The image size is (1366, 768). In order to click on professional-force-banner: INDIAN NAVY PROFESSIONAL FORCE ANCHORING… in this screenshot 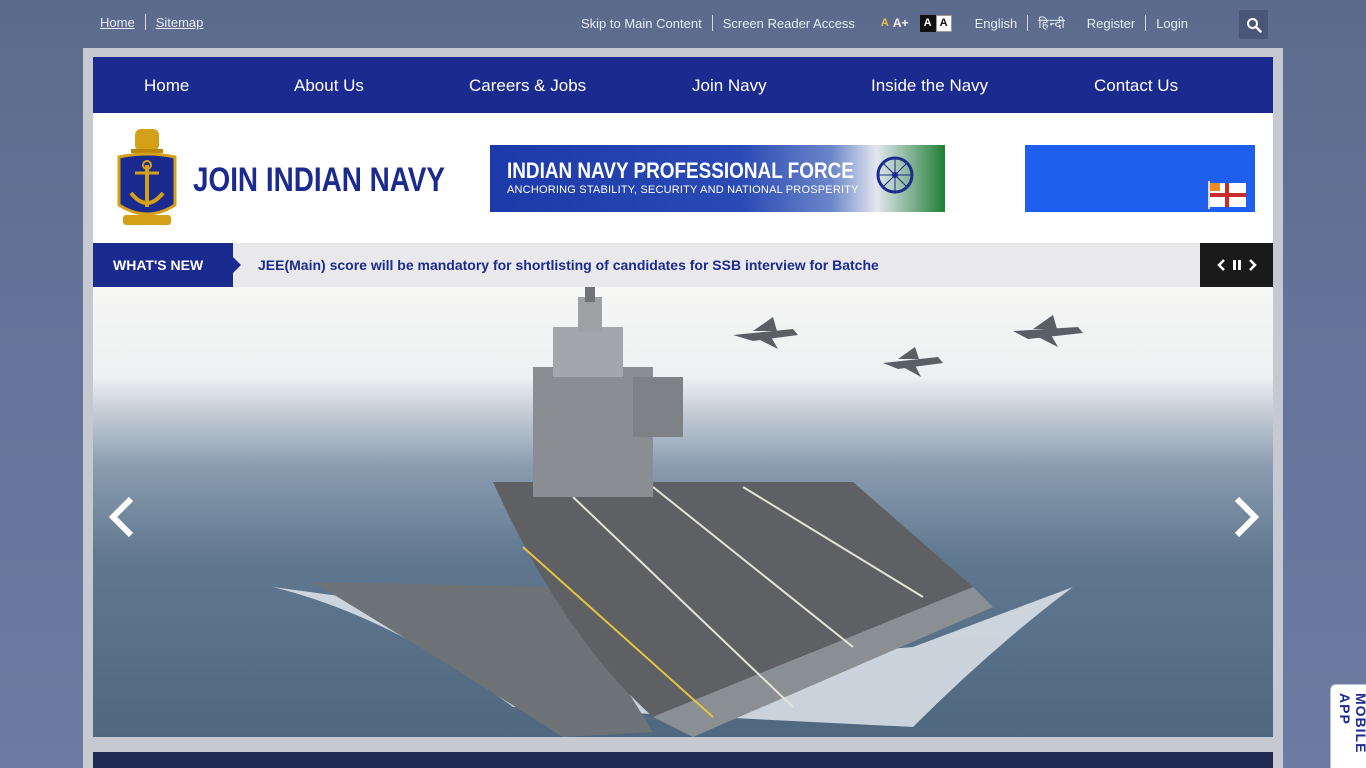, I will do `click(717, 178)`.